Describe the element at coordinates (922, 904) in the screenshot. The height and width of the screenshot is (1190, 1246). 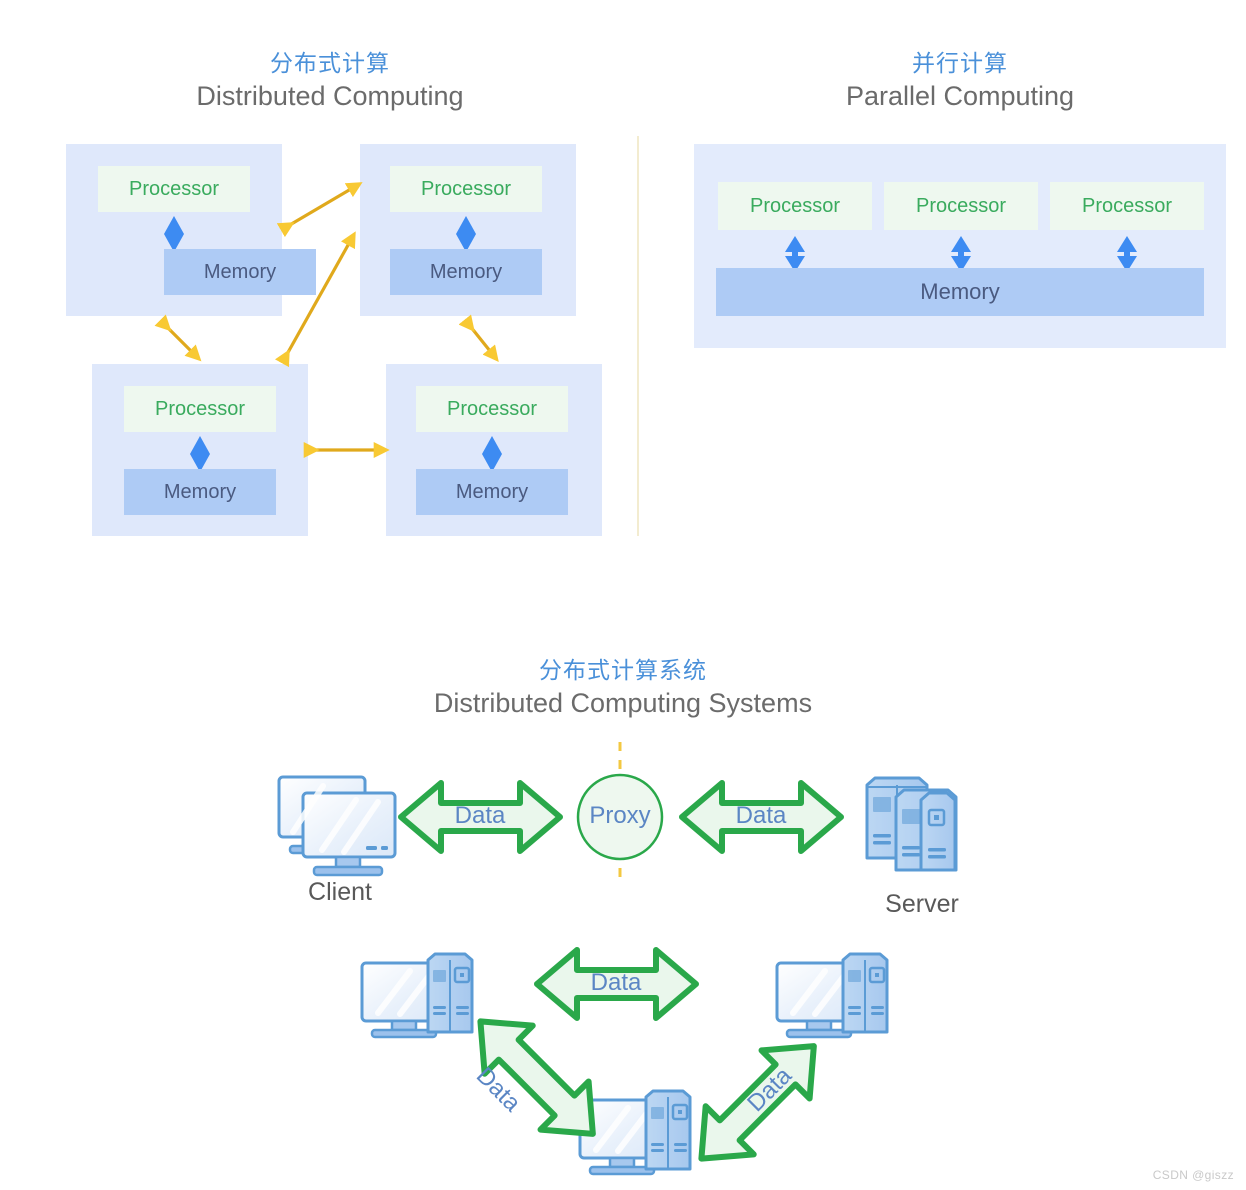
I see `server-label: Server` at that location.